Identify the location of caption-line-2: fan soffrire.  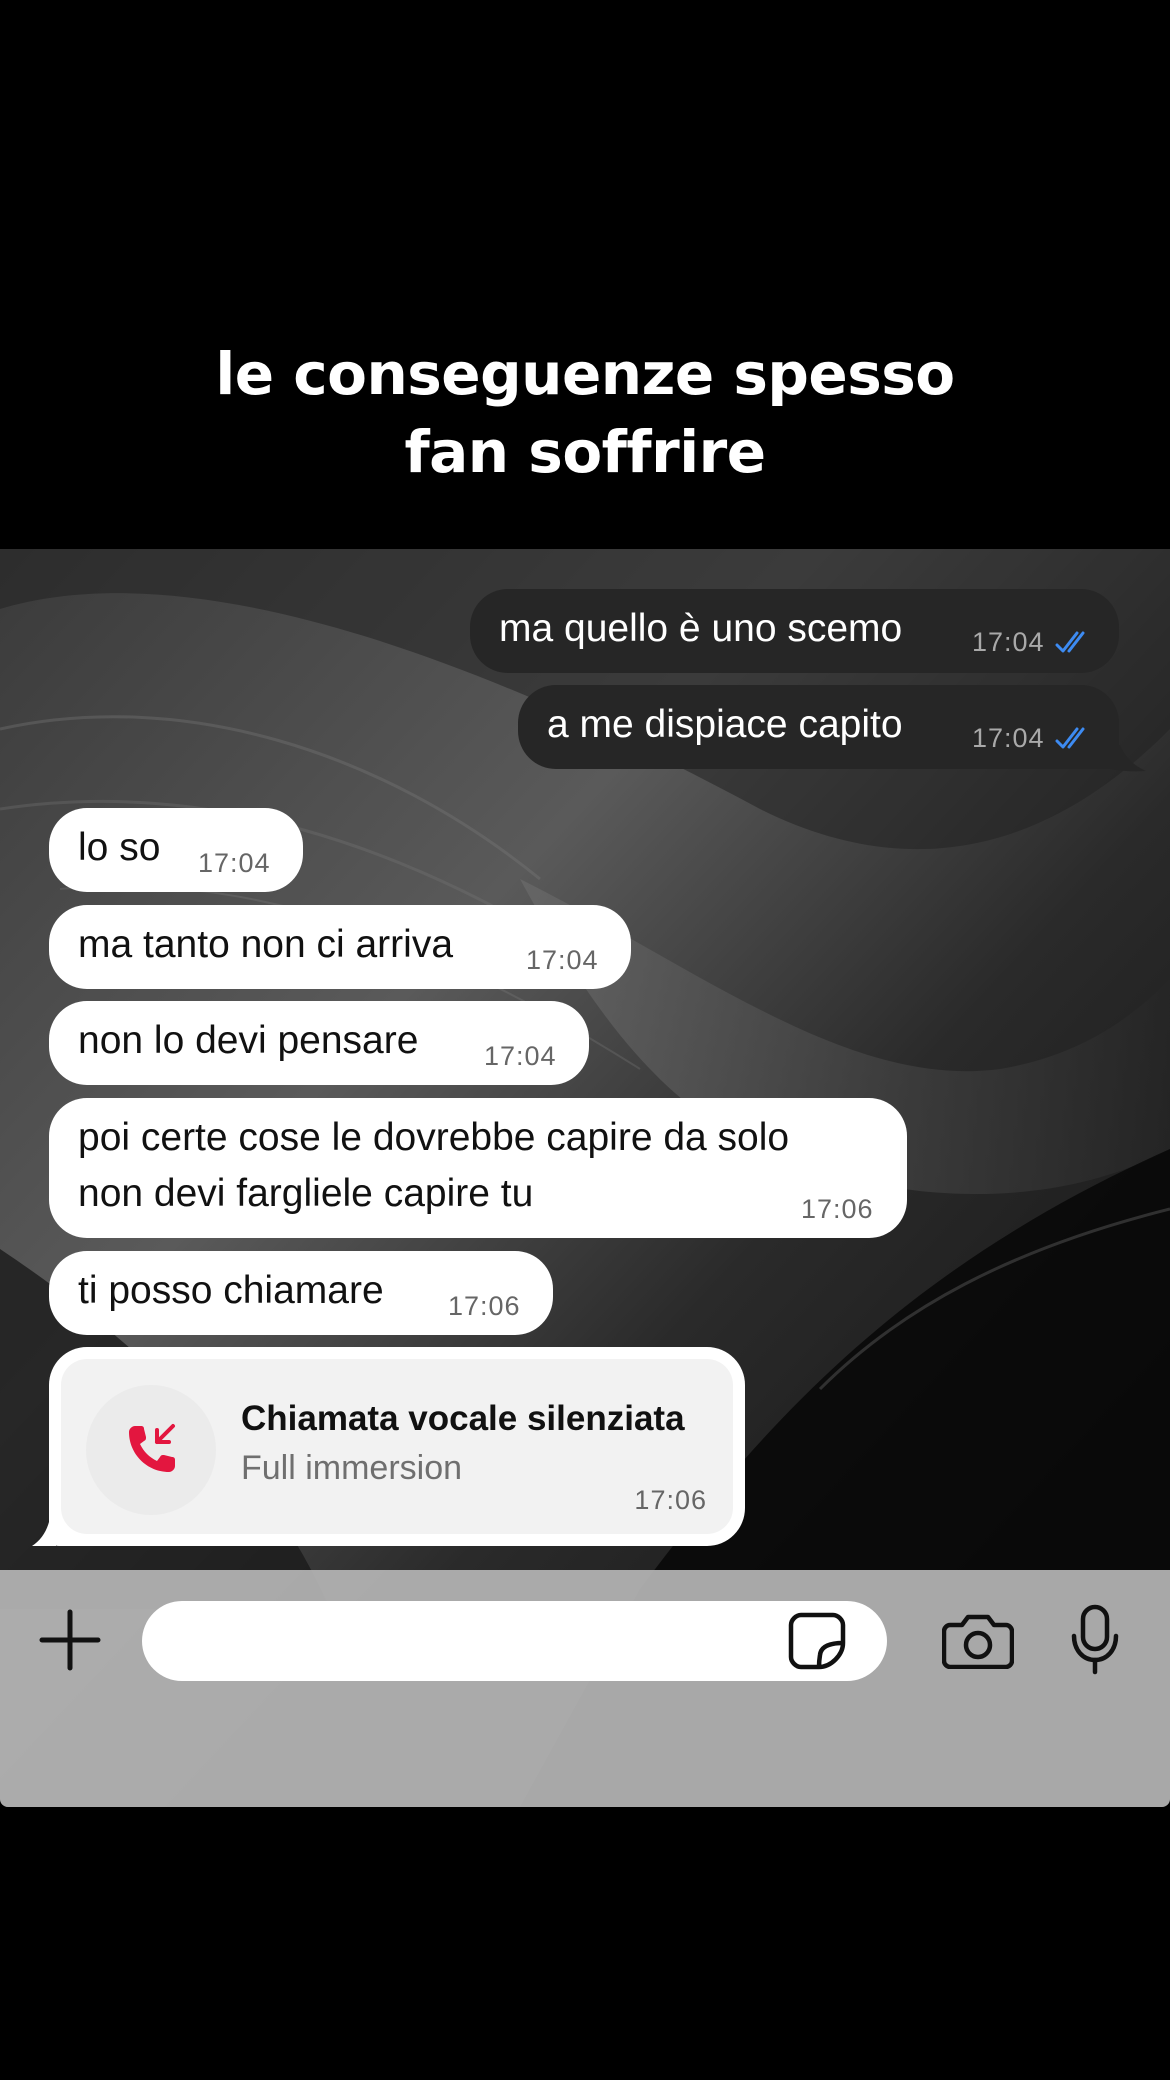
(585, 452).